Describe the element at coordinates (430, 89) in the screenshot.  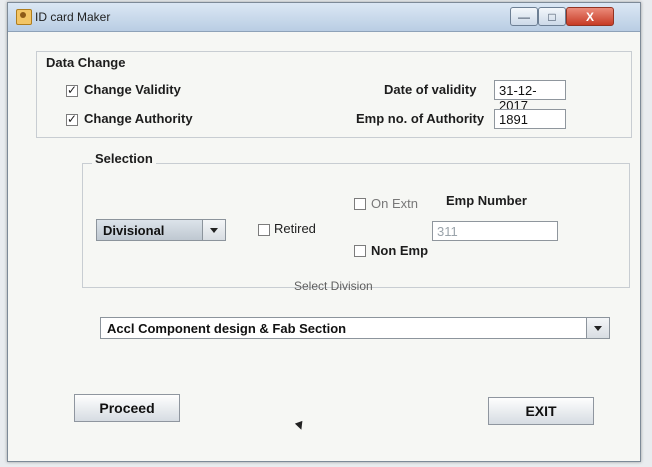
I see `date-of-validity-label: Date of validity` at that location.